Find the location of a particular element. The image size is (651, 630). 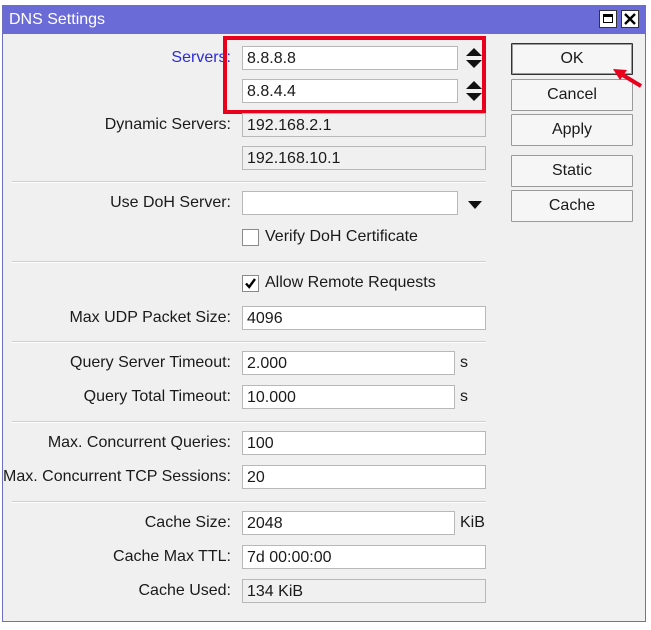

cache-max-ttl-label: Cache Max TTL: is located at coordinates (172, 556).